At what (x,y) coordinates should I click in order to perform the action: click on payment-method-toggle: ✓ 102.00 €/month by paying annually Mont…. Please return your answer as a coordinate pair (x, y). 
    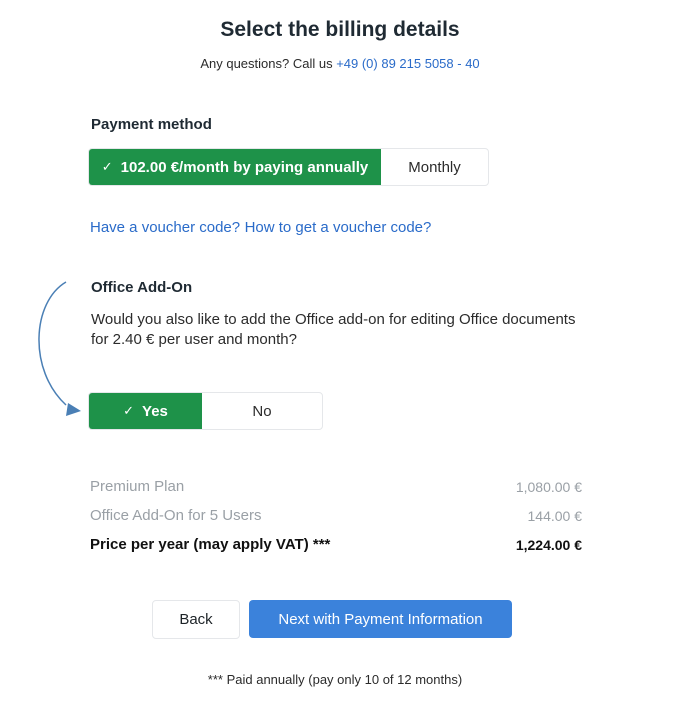
    Looking at the image, I should click on (288, 167).